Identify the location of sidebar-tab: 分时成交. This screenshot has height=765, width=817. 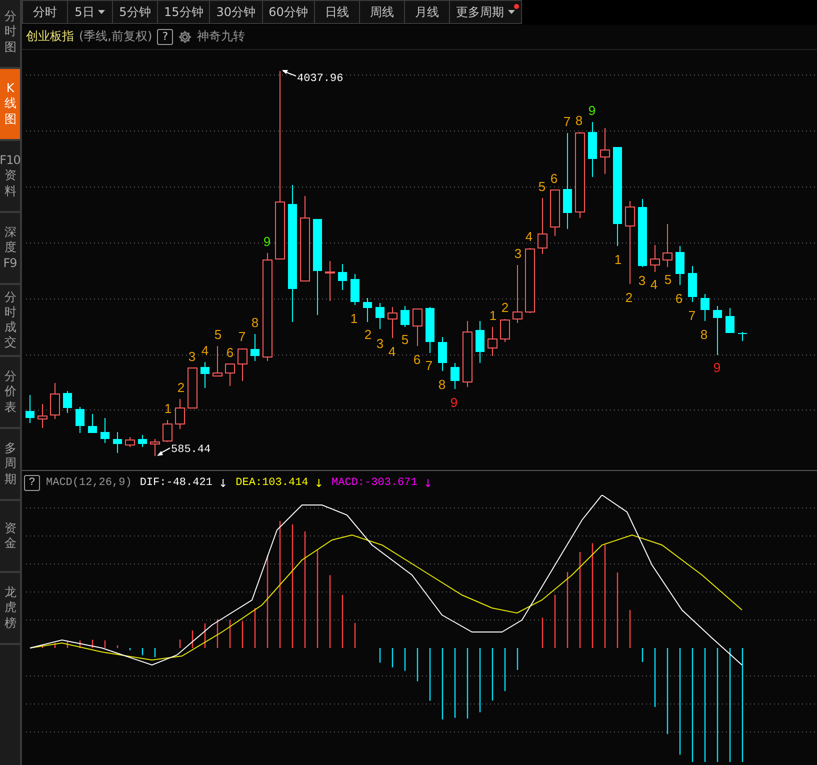
(10, 321).